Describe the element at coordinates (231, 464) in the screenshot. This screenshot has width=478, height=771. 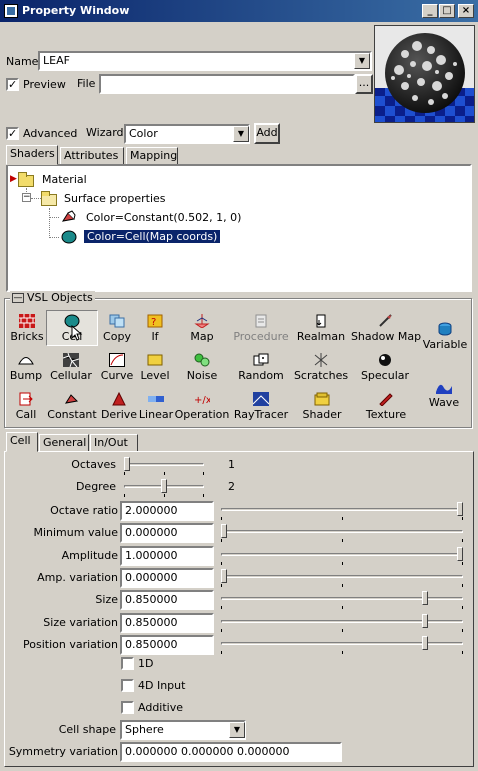
I see `octaves-value: 1` at that location.